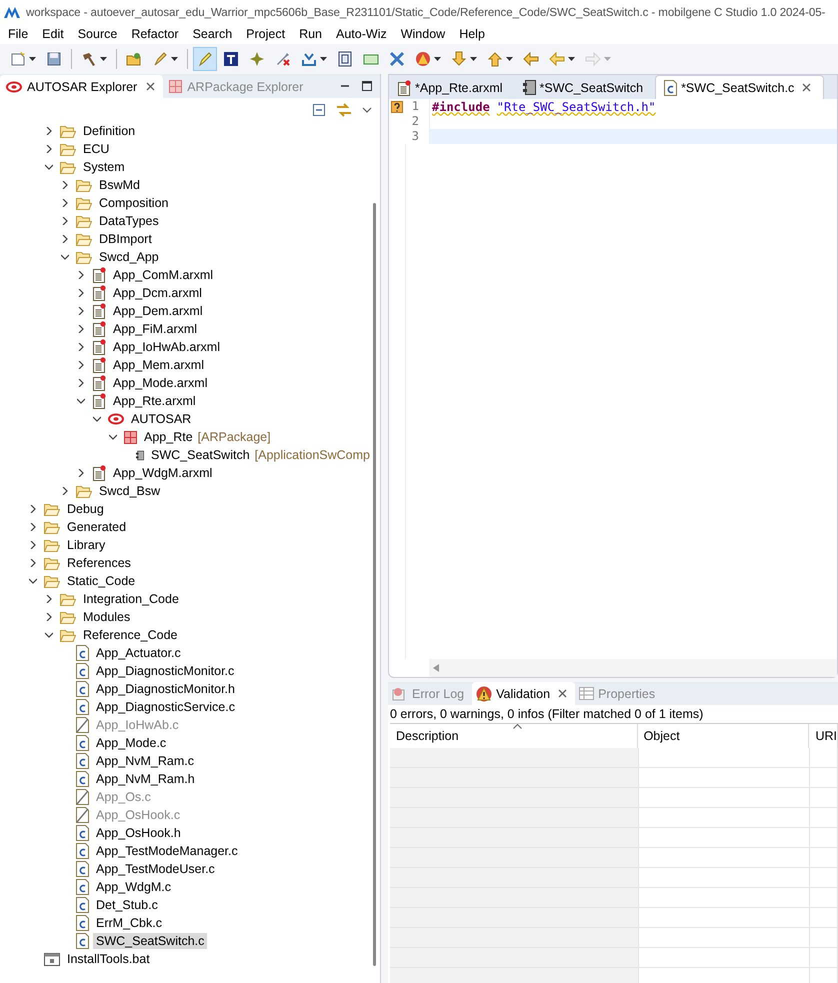 This screenshot has width=838, height=983. Describe the element at coordinates (452, 87) in the screenshot. I see `editor-tab: *App_Rte.arxml` at that location.